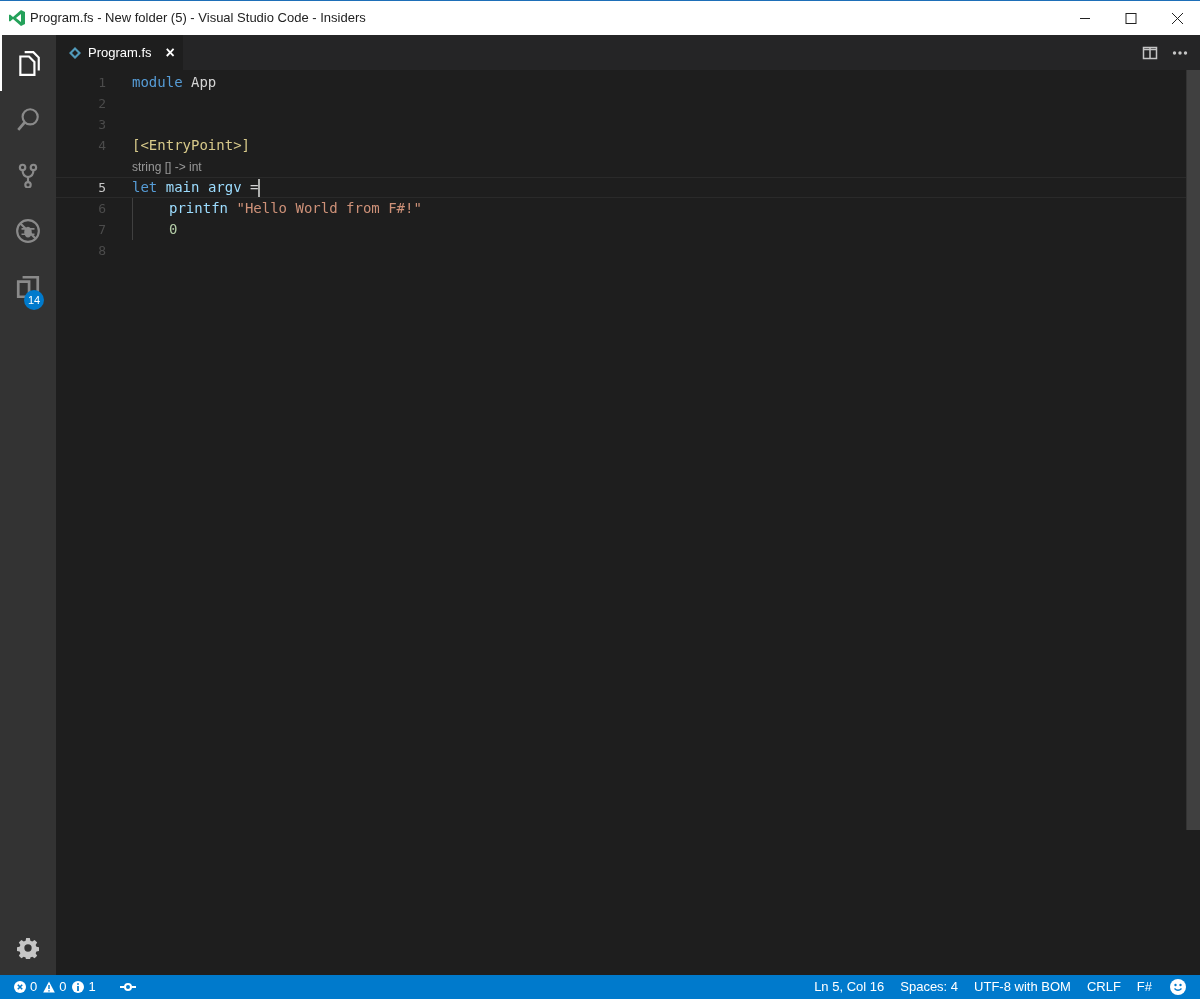 The height and width of the screenshot is (999, 1200). I want to click on error-icon, so click(20, 987).